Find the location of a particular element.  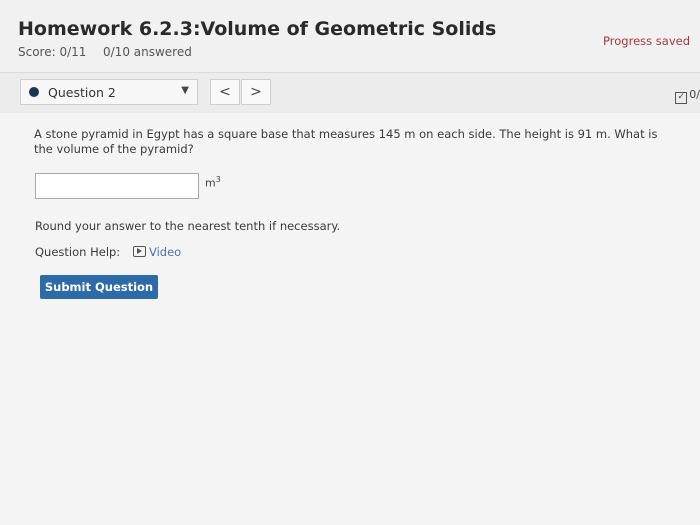

question-selector-label: Question 2 is located at coordinates (82, 92).